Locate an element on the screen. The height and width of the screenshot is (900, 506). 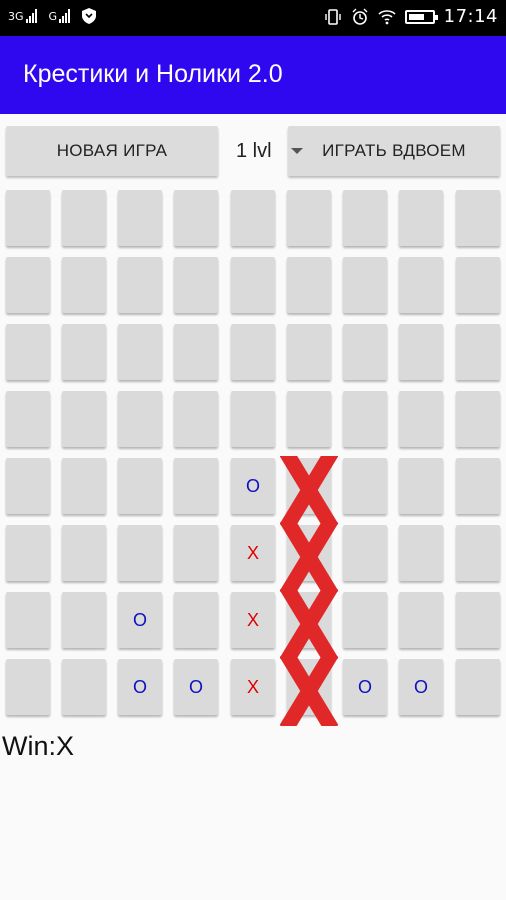
board-cell-r7-c7: O is located at coordinates (421, 687).